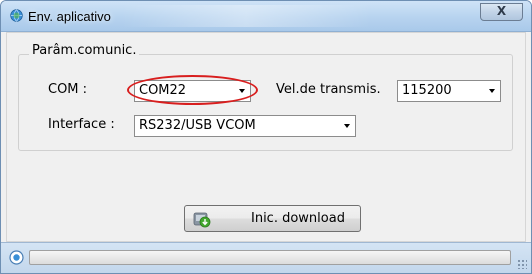 This screenshot has height=274, width=532. I want to click on interface-select-value: RS232/USB VCOM, so click(197, 125).